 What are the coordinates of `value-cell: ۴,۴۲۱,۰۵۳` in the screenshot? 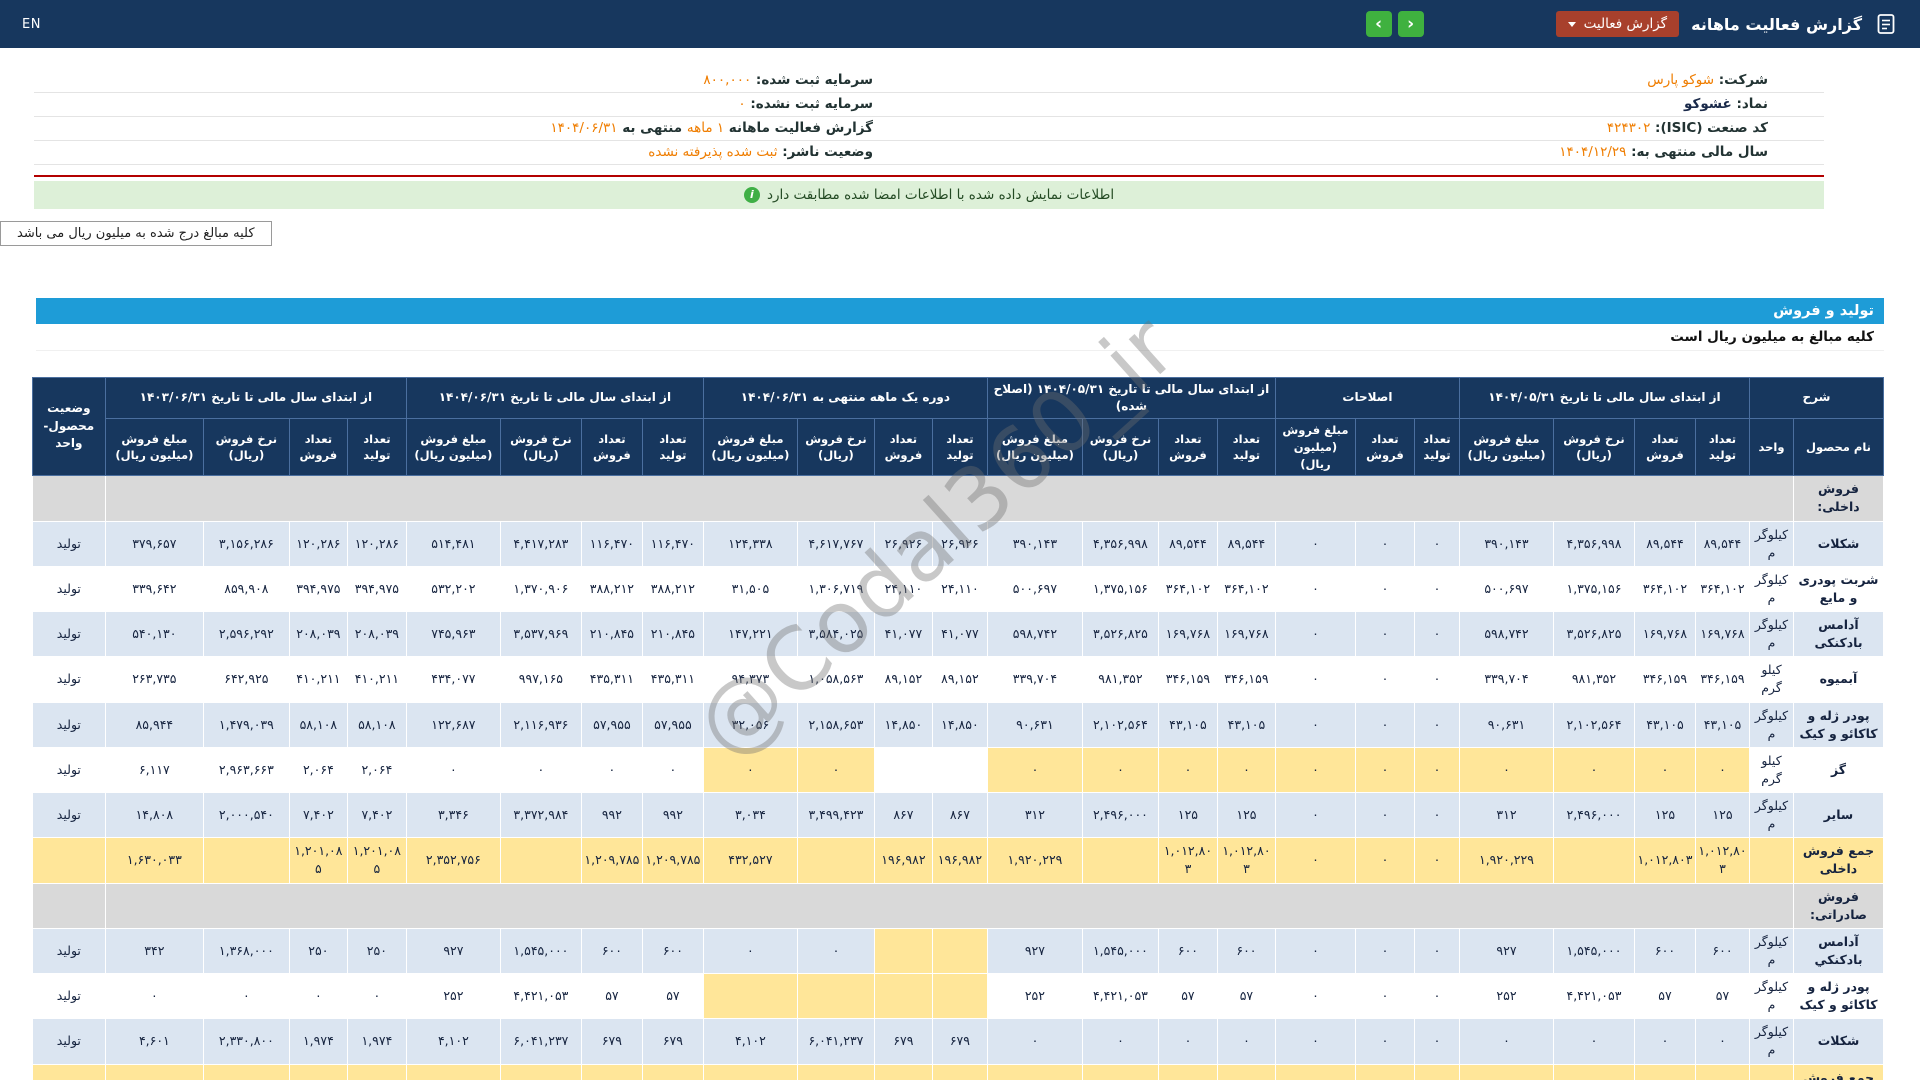 It's located at (1120, 996).